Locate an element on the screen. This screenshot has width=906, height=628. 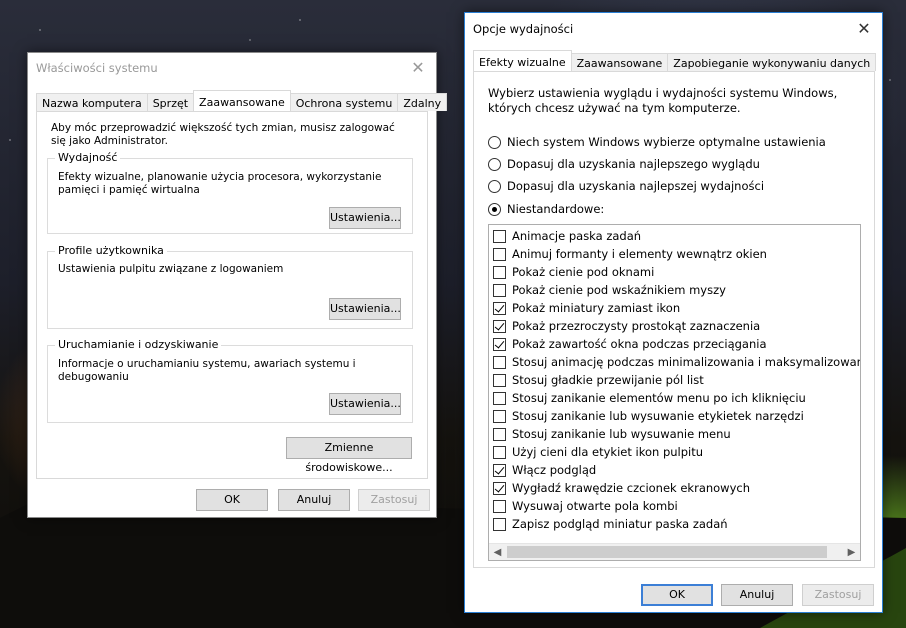
window-title: Opcje wydajności is located at coordinates (523, 29).